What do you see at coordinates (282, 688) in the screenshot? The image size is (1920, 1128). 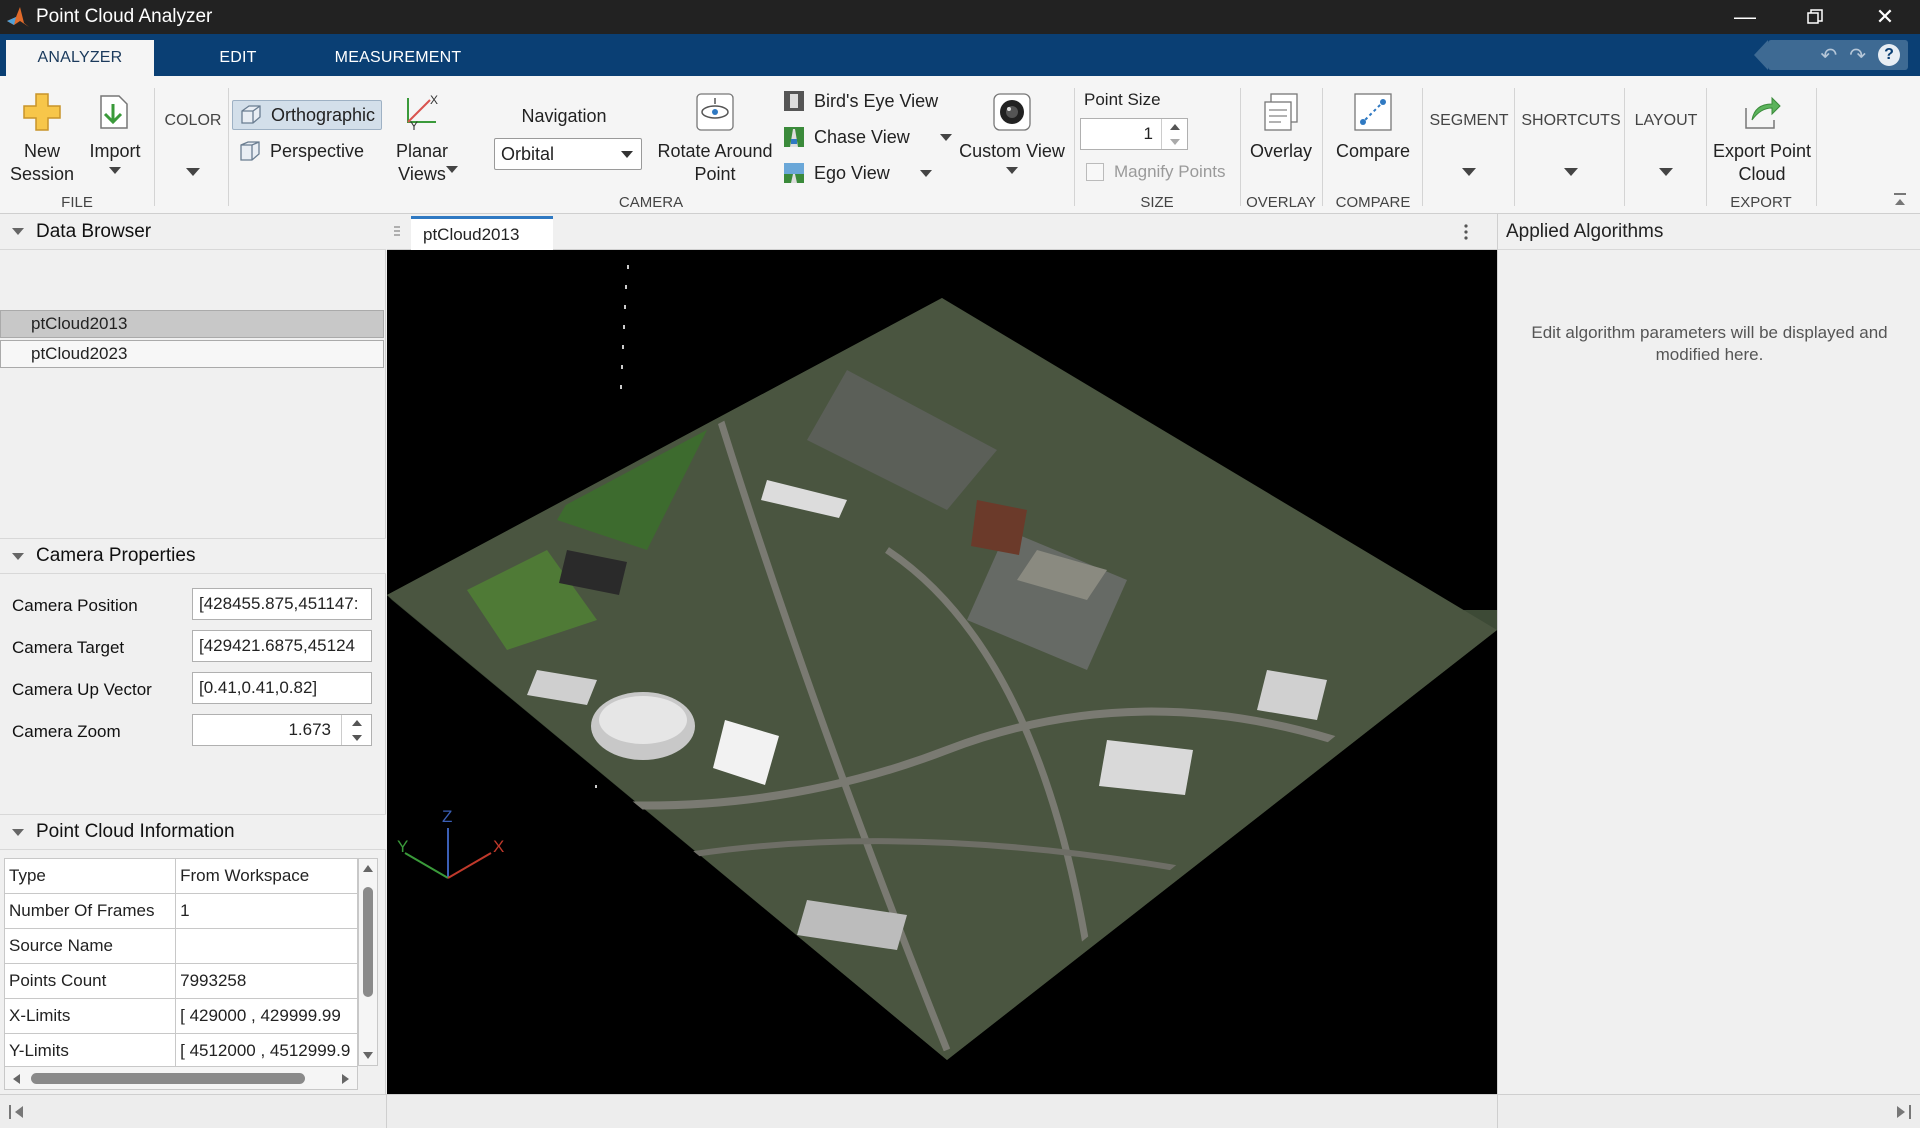 I see `camera-up-vector-field: [0.41,0.41,0.82]` at bounding box center [282, 688].